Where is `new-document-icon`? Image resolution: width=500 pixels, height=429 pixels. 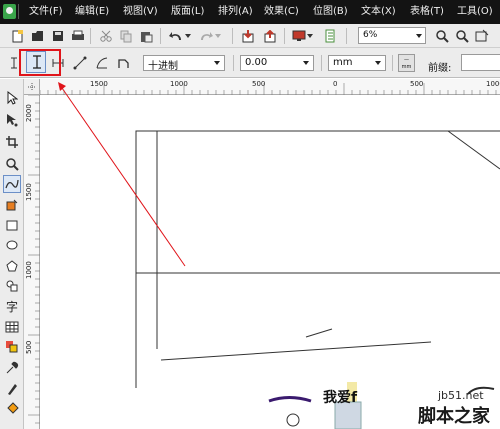
new-document-icon is located at coordinates (18, 36).